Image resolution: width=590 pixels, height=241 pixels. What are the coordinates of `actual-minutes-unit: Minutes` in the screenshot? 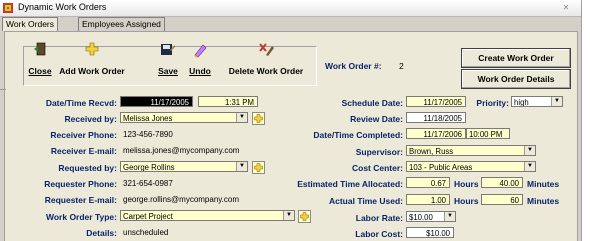 It's located at (543, 201).